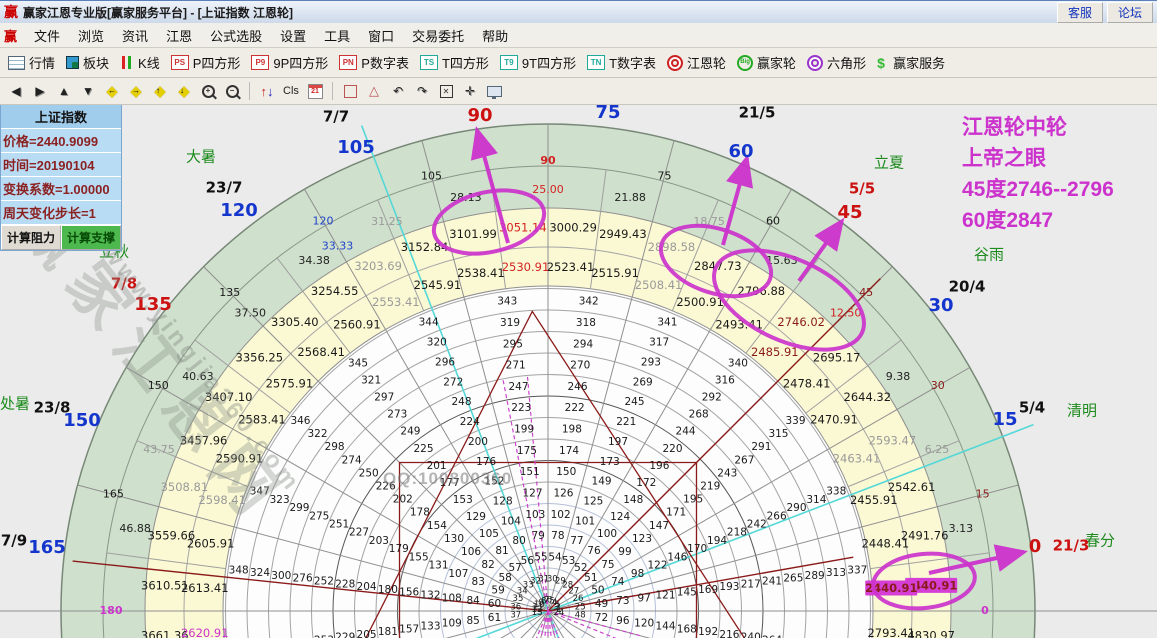  I want to click on toolbar-button-行情: 行情, so click(33, 62).